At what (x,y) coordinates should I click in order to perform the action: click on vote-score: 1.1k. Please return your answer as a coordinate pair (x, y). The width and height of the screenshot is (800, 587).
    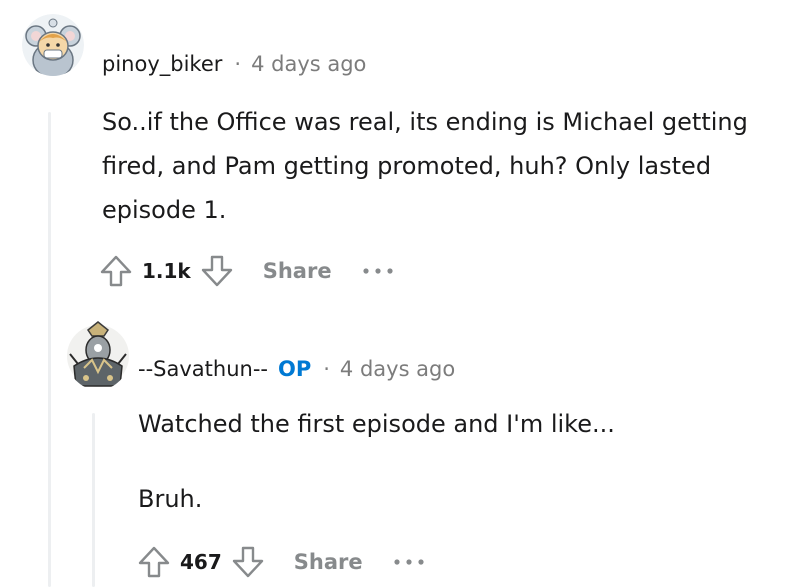
    Looking at the image, I should click on (166, 271).